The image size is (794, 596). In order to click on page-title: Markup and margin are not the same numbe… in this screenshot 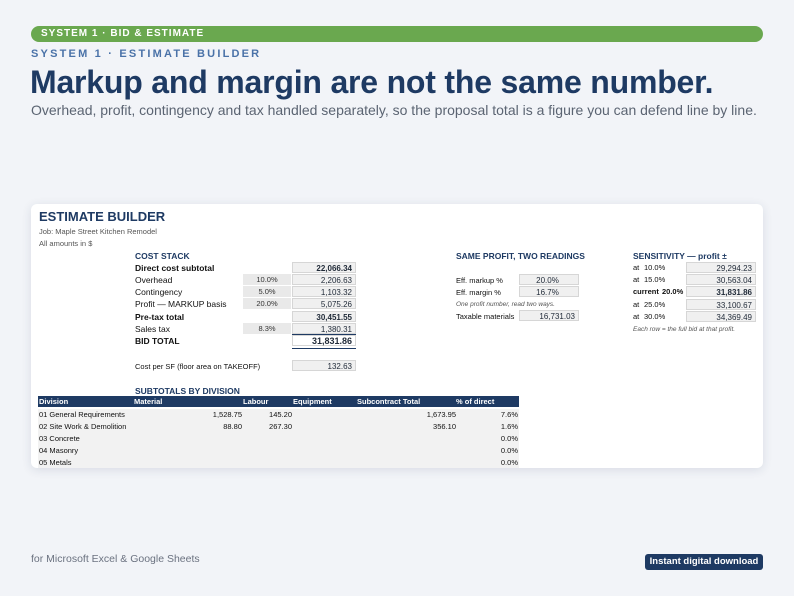, I will do `click(372, 82)`.